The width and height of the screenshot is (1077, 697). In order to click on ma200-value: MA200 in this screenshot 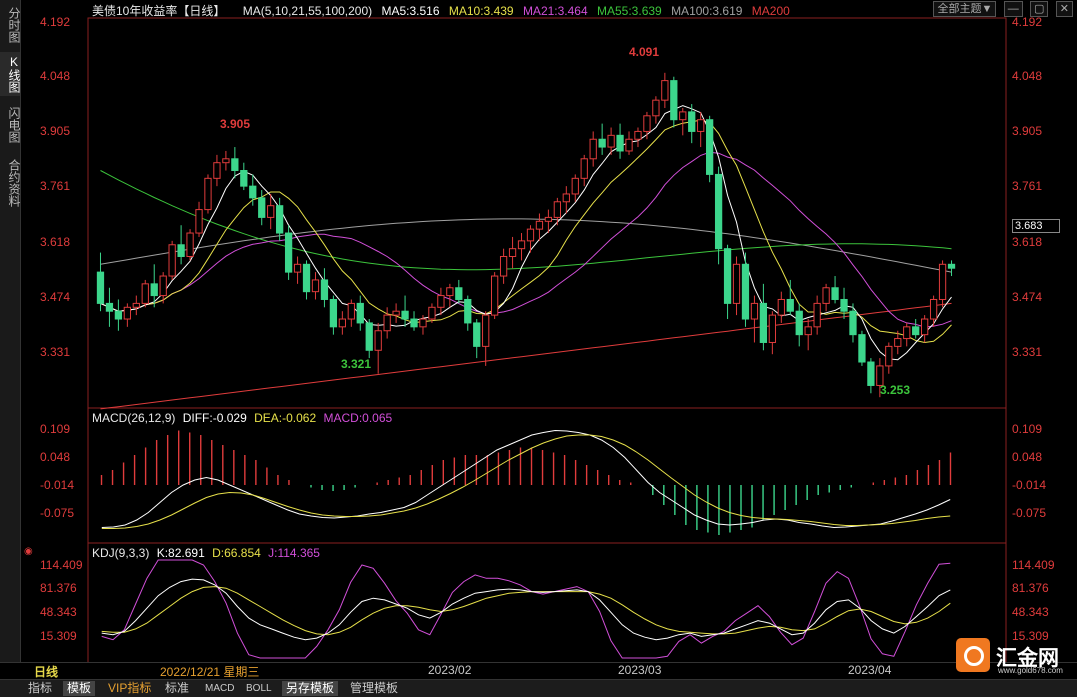, I will do `click(770, 11)`.